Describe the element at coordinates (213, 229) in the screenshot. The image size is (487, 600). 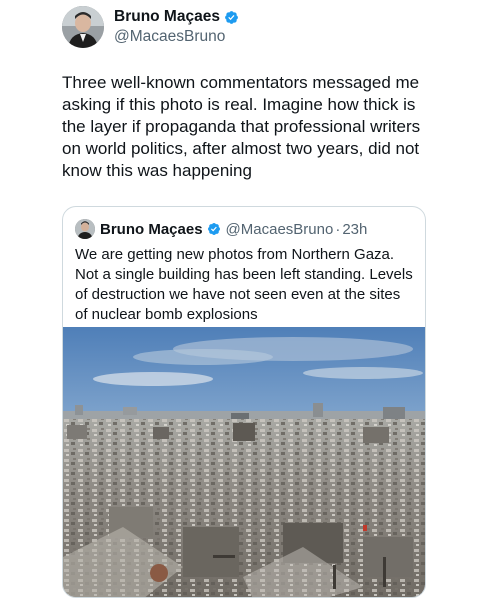
I see `quoted-verified-badge-icon` at that location.